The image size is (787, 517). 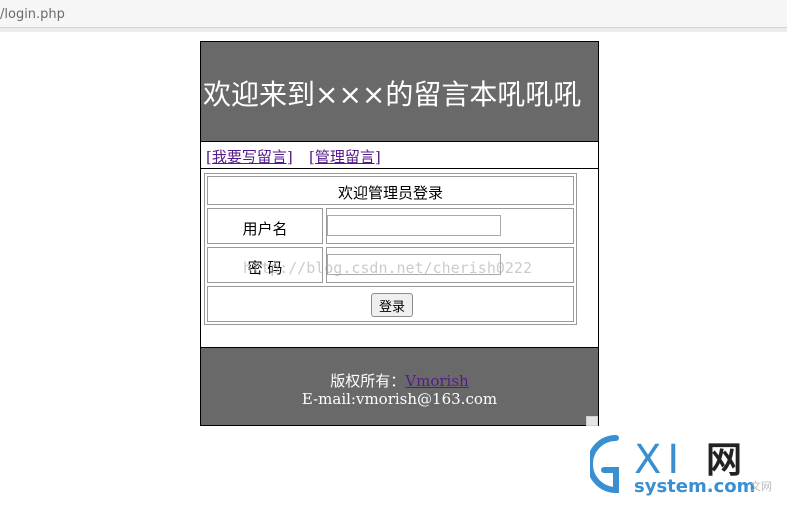 I want to click on page-footer: 版权所有：Vmorish E-mail:vmorish@163.com, so click(x=399, y=386).